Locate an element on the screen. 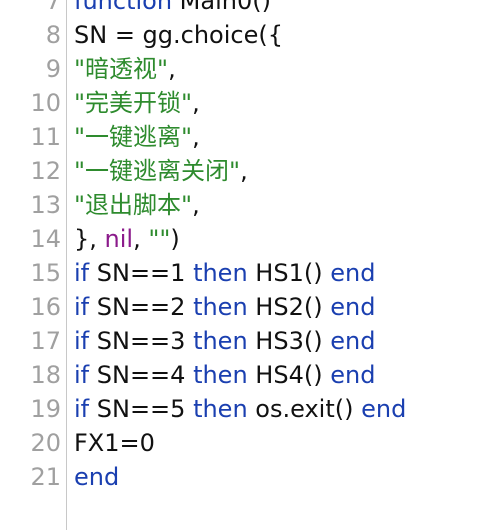 The image size is (486, 530). code-token-plain: SN==4 is located at coordinates (141, 375).